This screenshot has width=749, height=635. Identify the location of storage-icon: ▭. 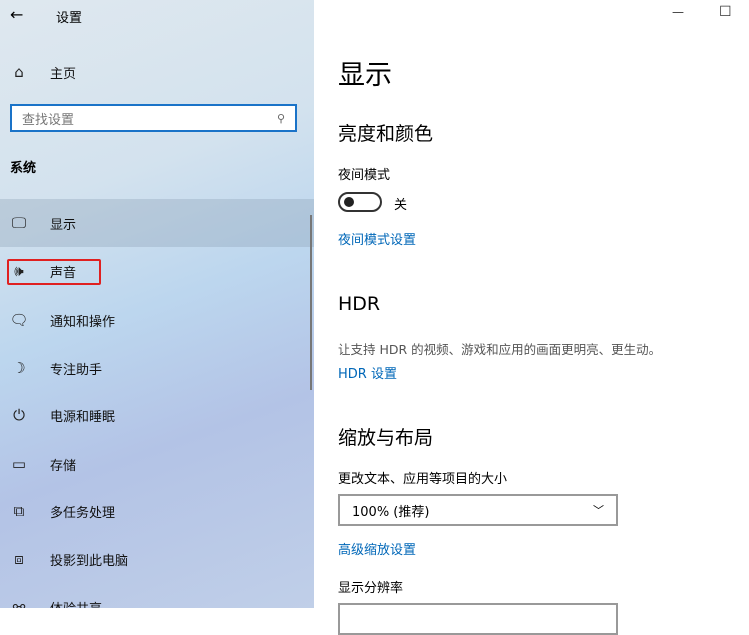
(19, 464).